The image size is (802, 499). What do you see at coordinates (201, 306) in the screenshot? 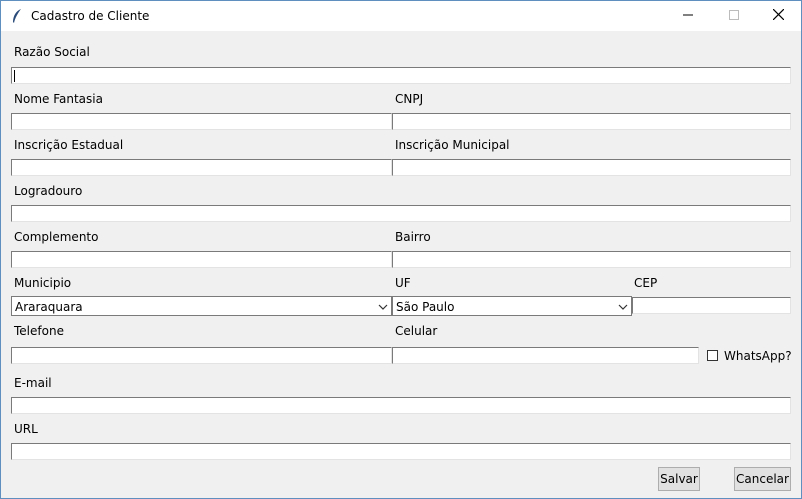
I see `municipio-select: Araraquara` at bounding box center [201, 306].